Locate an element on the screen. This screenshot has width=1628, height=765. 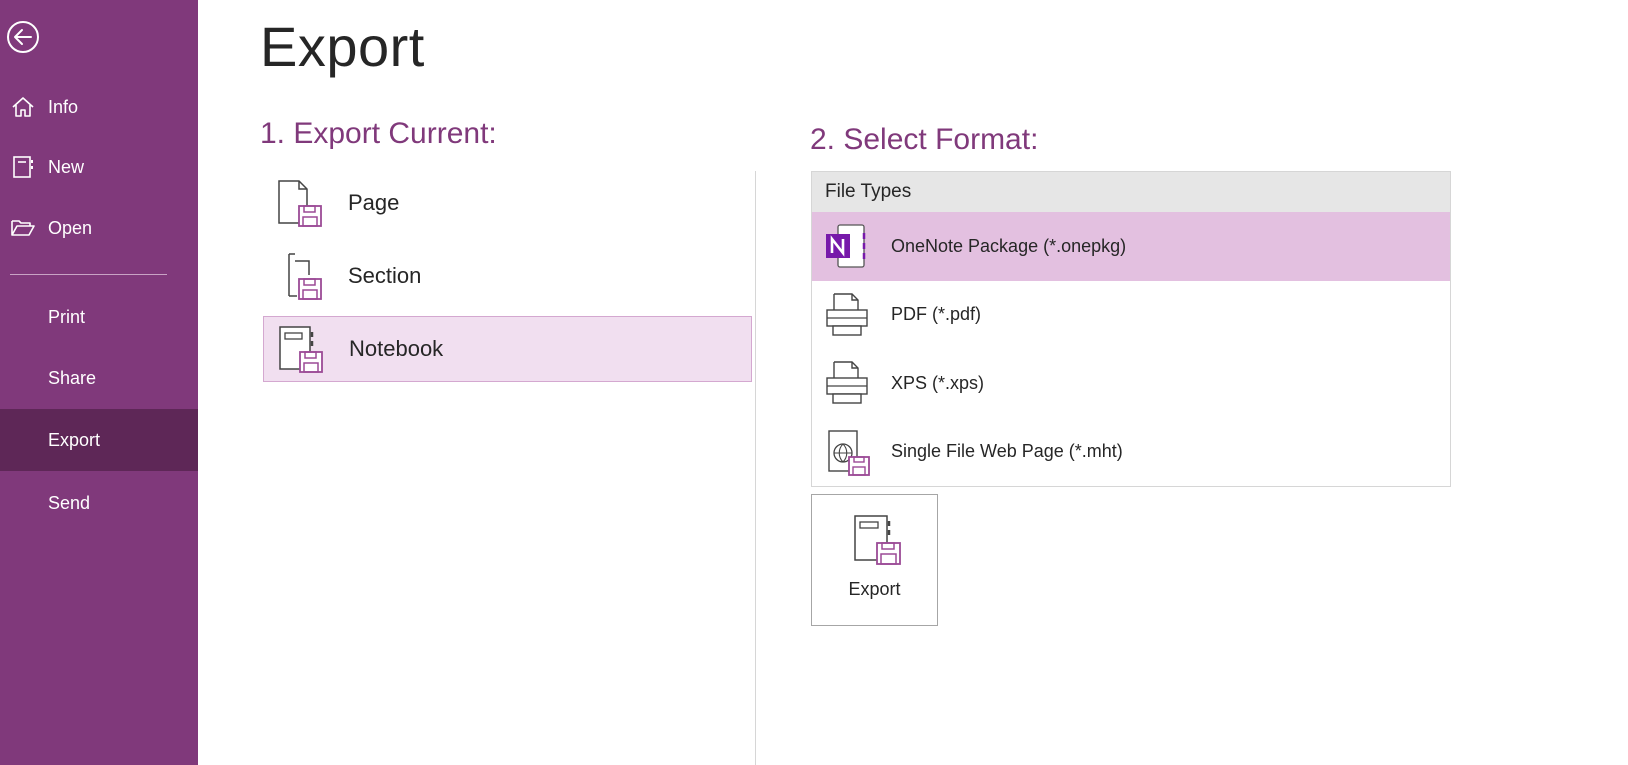
folder-open-icon is located at coordinates (23, 228).